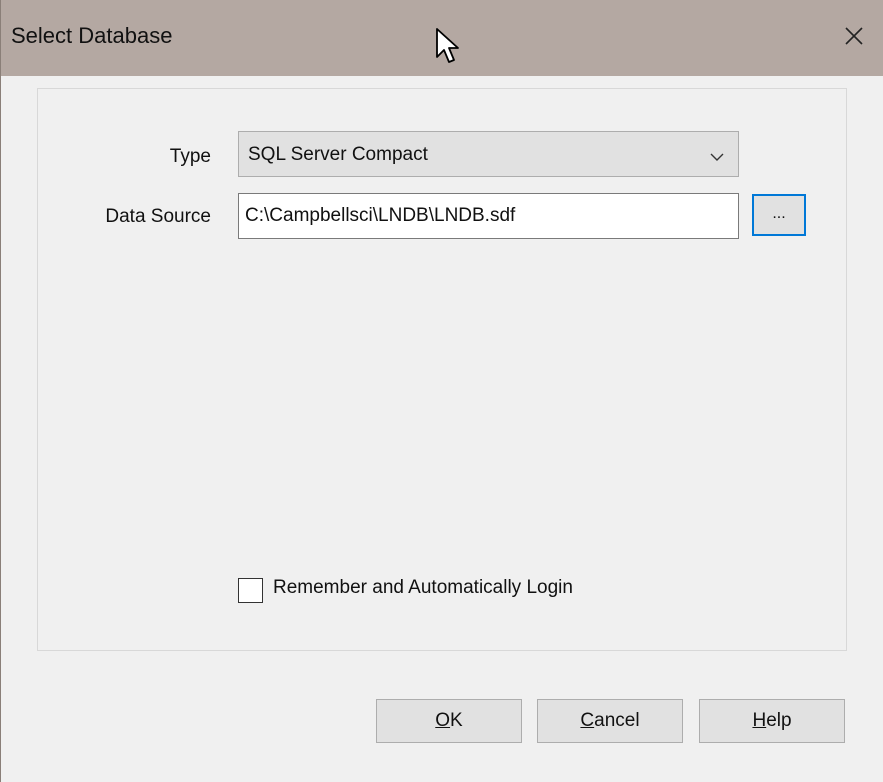 The height and width of the screenshot is (782, 883). I want to click on help-mnemonic: H, so click(759, 720).